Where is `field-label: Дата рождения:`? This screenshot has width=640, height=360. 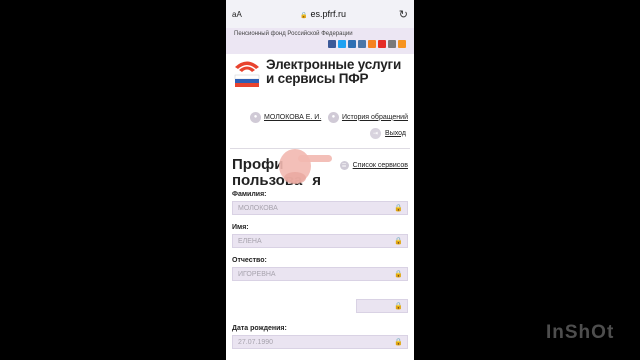
field-label: Дата рождения: is located at coordinates (259, 328).